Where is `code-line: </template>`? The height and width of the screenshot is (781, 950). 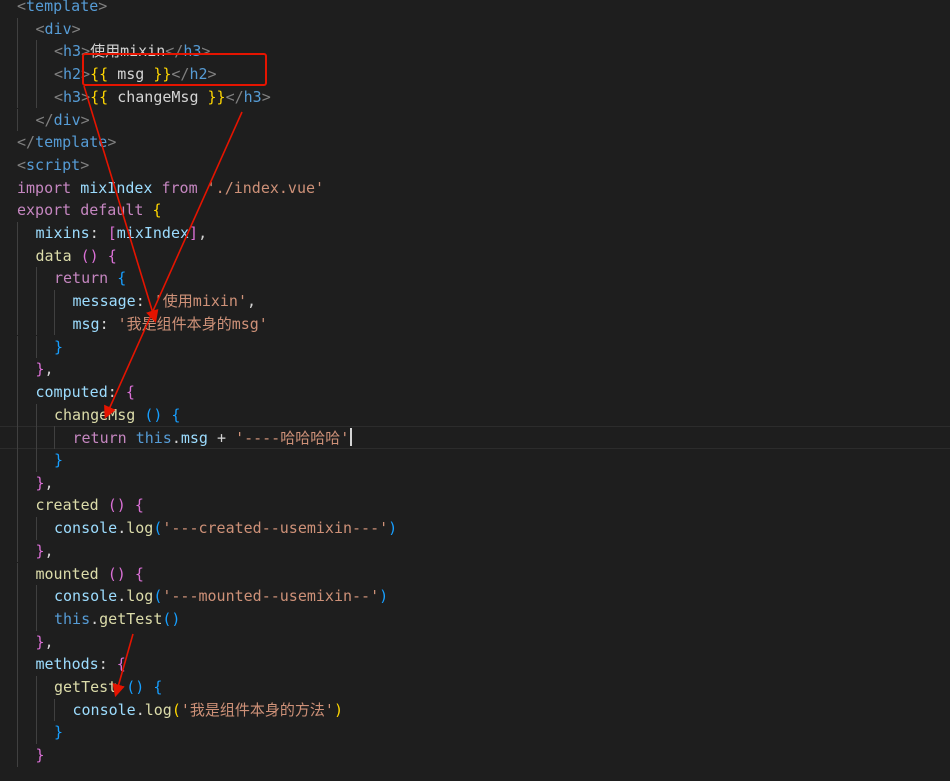 code-line: </template> is located at coordinates (475, 142).